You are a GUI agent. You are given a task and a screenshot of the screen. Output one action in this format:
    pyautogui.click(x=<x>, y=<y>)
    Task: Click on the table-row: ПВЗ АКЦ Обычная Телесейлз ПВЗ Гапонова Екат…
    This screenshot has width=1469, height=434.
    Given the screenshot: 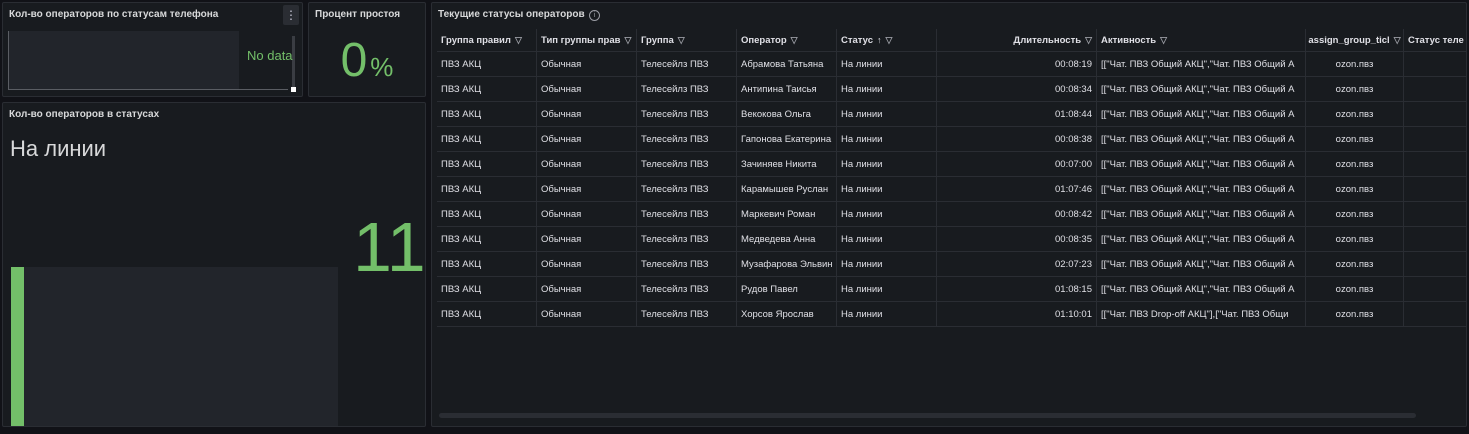 What is the action you would take?
    pyautogui.click(x=951, y=139)
    